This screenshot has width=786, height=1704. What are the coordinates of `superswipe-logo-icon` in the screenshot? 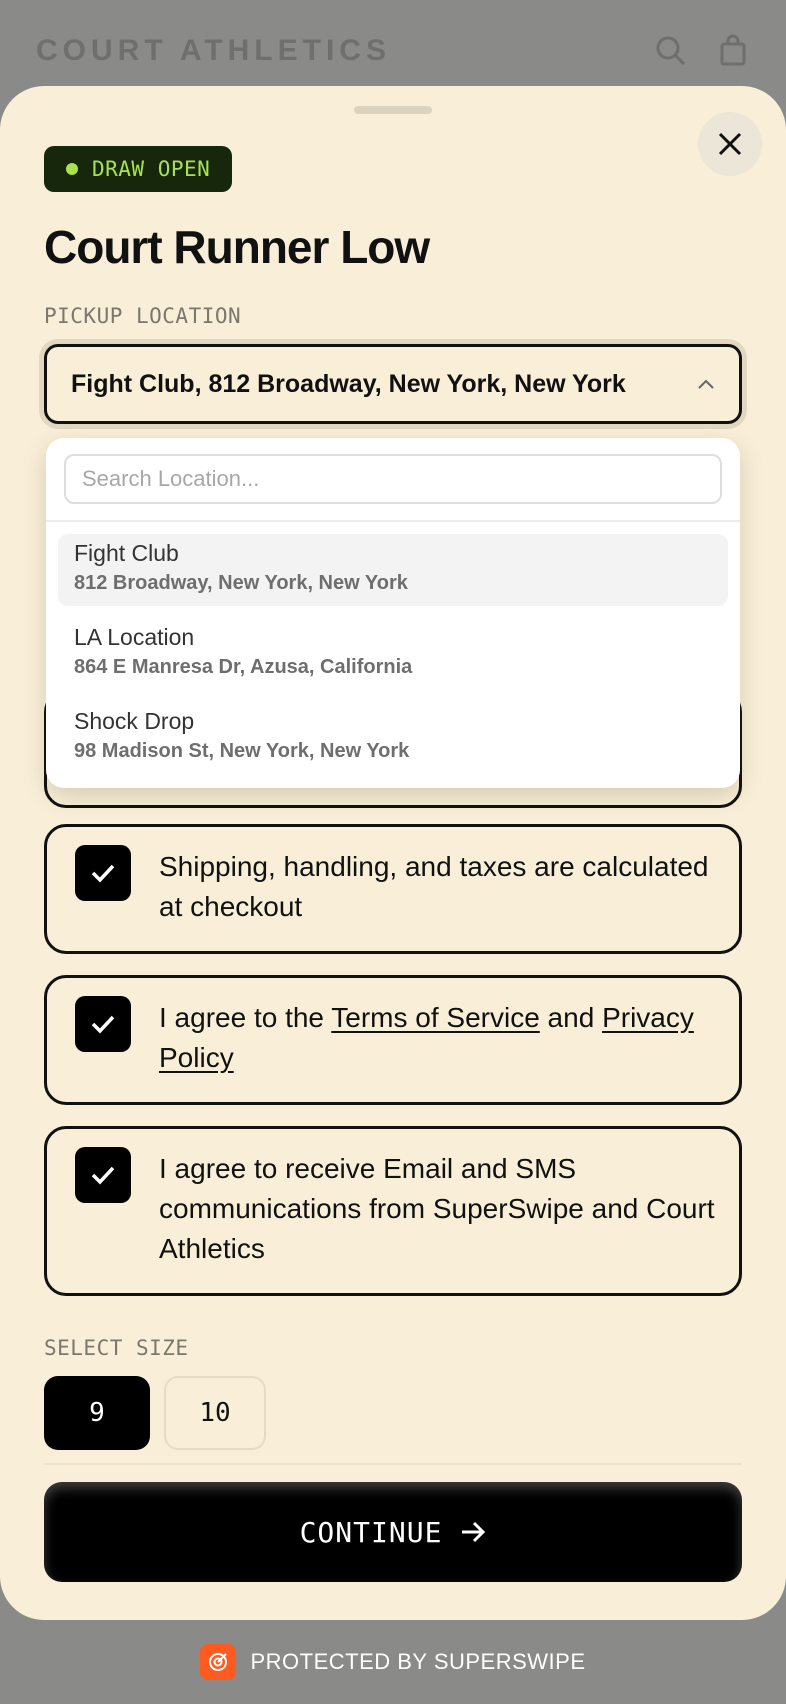 It's located at (218, 1662).